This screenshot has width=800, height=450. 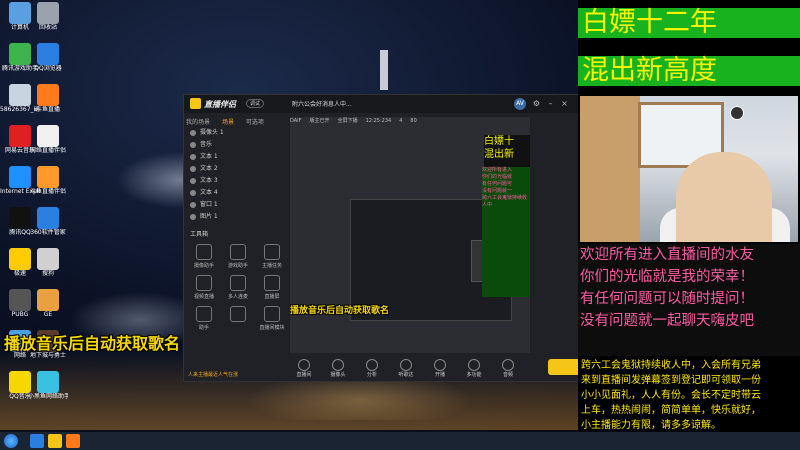 I want to click on source-row: 窗口 1, so click(x=236, y=205).